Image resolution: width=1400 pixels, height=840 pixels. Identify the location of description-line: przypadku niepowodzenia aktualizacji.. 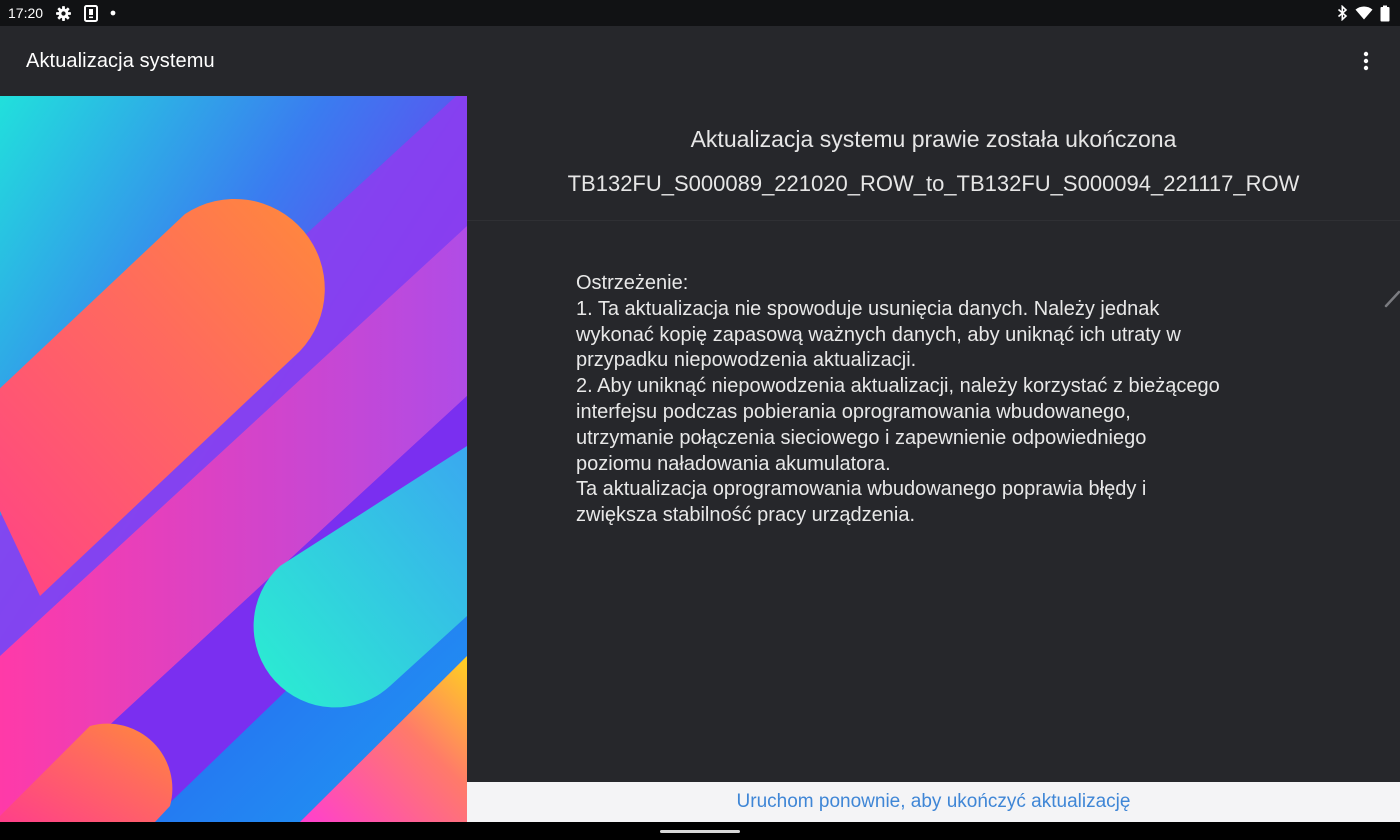
(746, 360).